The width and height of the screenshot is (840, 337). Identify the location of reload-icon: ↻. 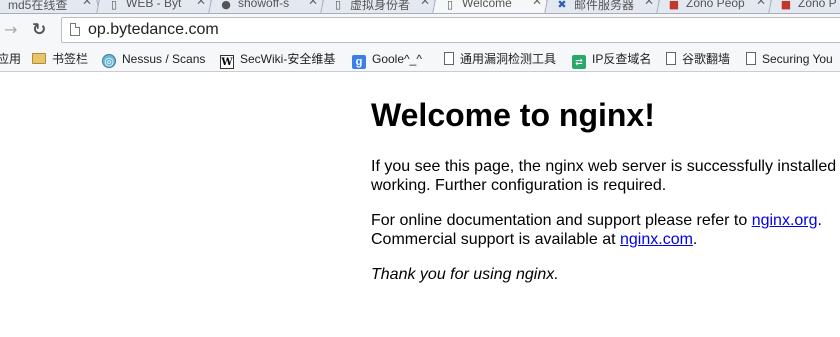
(42, 30).